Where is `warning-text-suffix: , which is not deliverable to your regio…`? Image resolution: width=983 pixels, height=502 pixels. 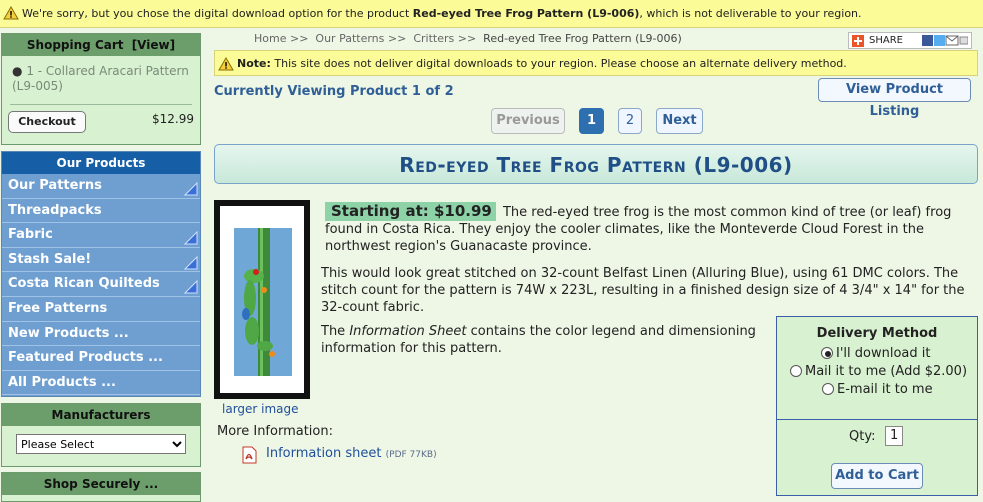 warning-text-suffix: , which is not deliverable to your regio… is located at coordinates (750, 13).